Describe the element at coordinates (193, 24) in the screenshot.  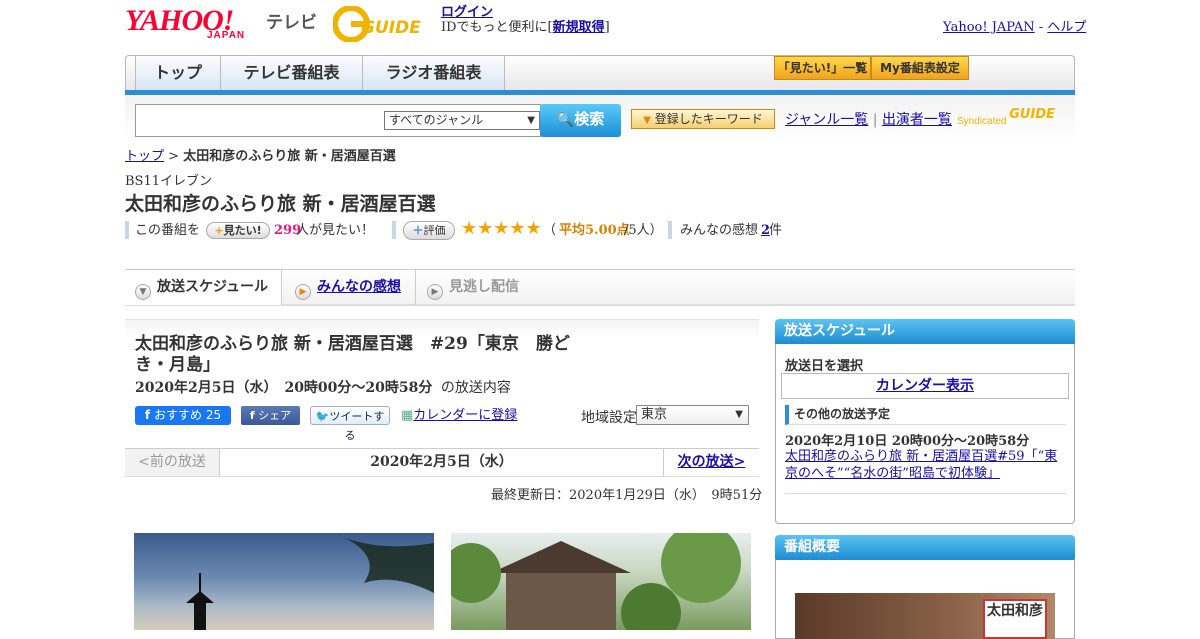
I see `yahoo-japan-logo: YAHOO! JAPAN` at that location.